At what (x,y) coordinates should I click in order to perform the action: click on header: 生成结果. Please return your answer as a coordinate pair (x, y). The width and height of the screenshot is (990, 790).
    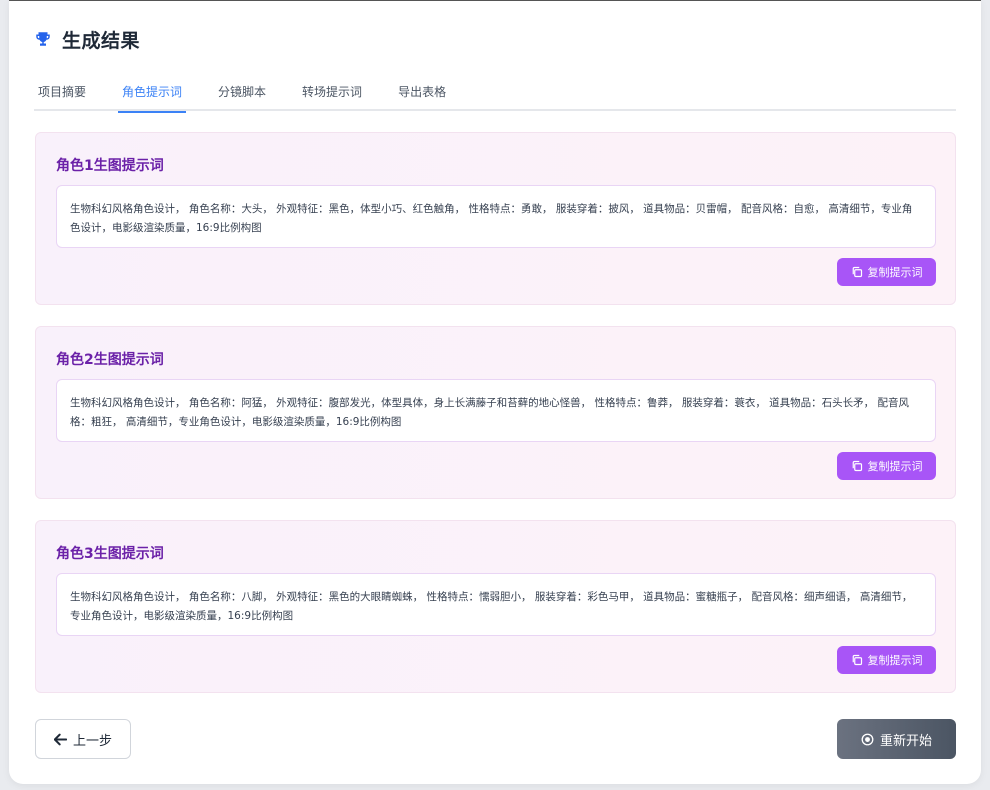
    Looking at the image, I should click on (87, 39).